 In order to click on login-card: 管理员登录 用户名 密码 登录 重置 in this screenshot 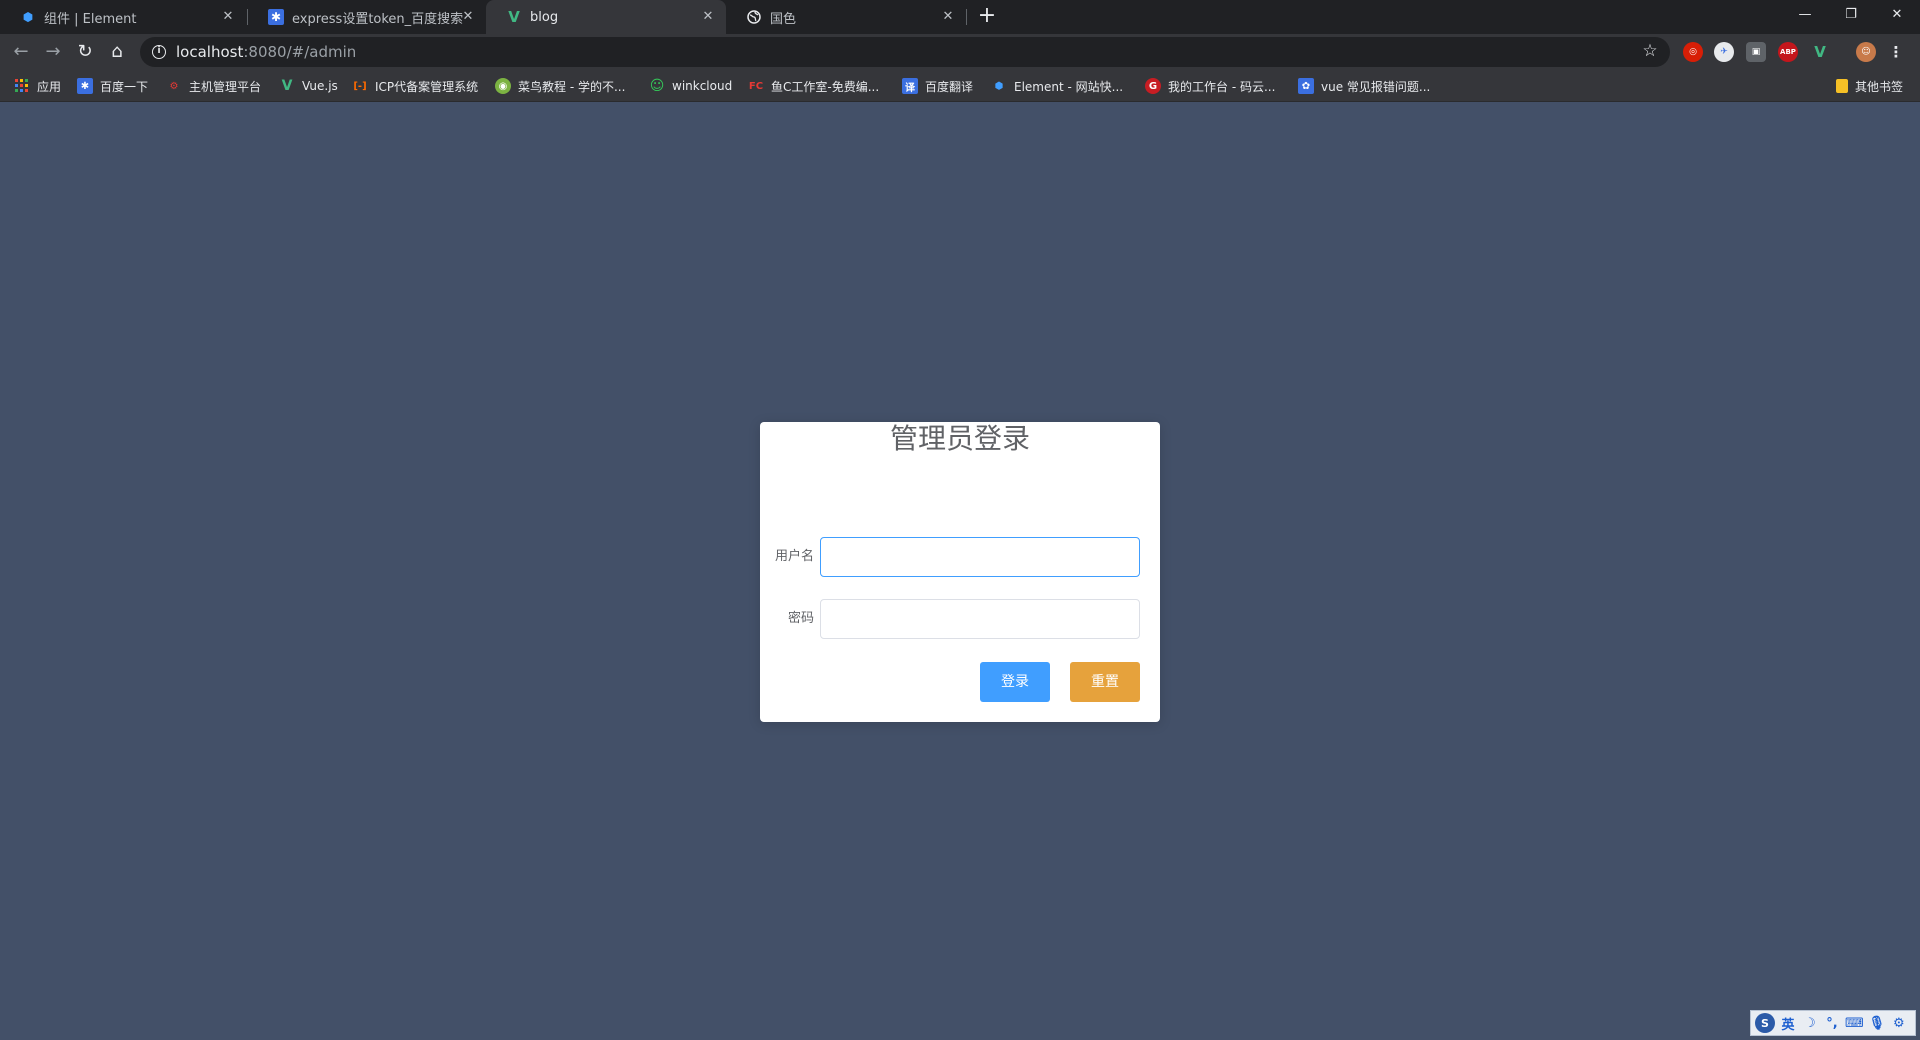, I will do `click(960, 572)`.